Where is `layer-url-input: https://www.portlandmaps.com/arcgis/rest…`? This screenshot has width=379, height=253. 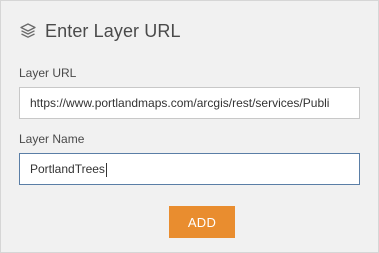
layer-url-input: https://www.portlandmaps.com/arcgis/rest… is located at coordinates (189, 103).